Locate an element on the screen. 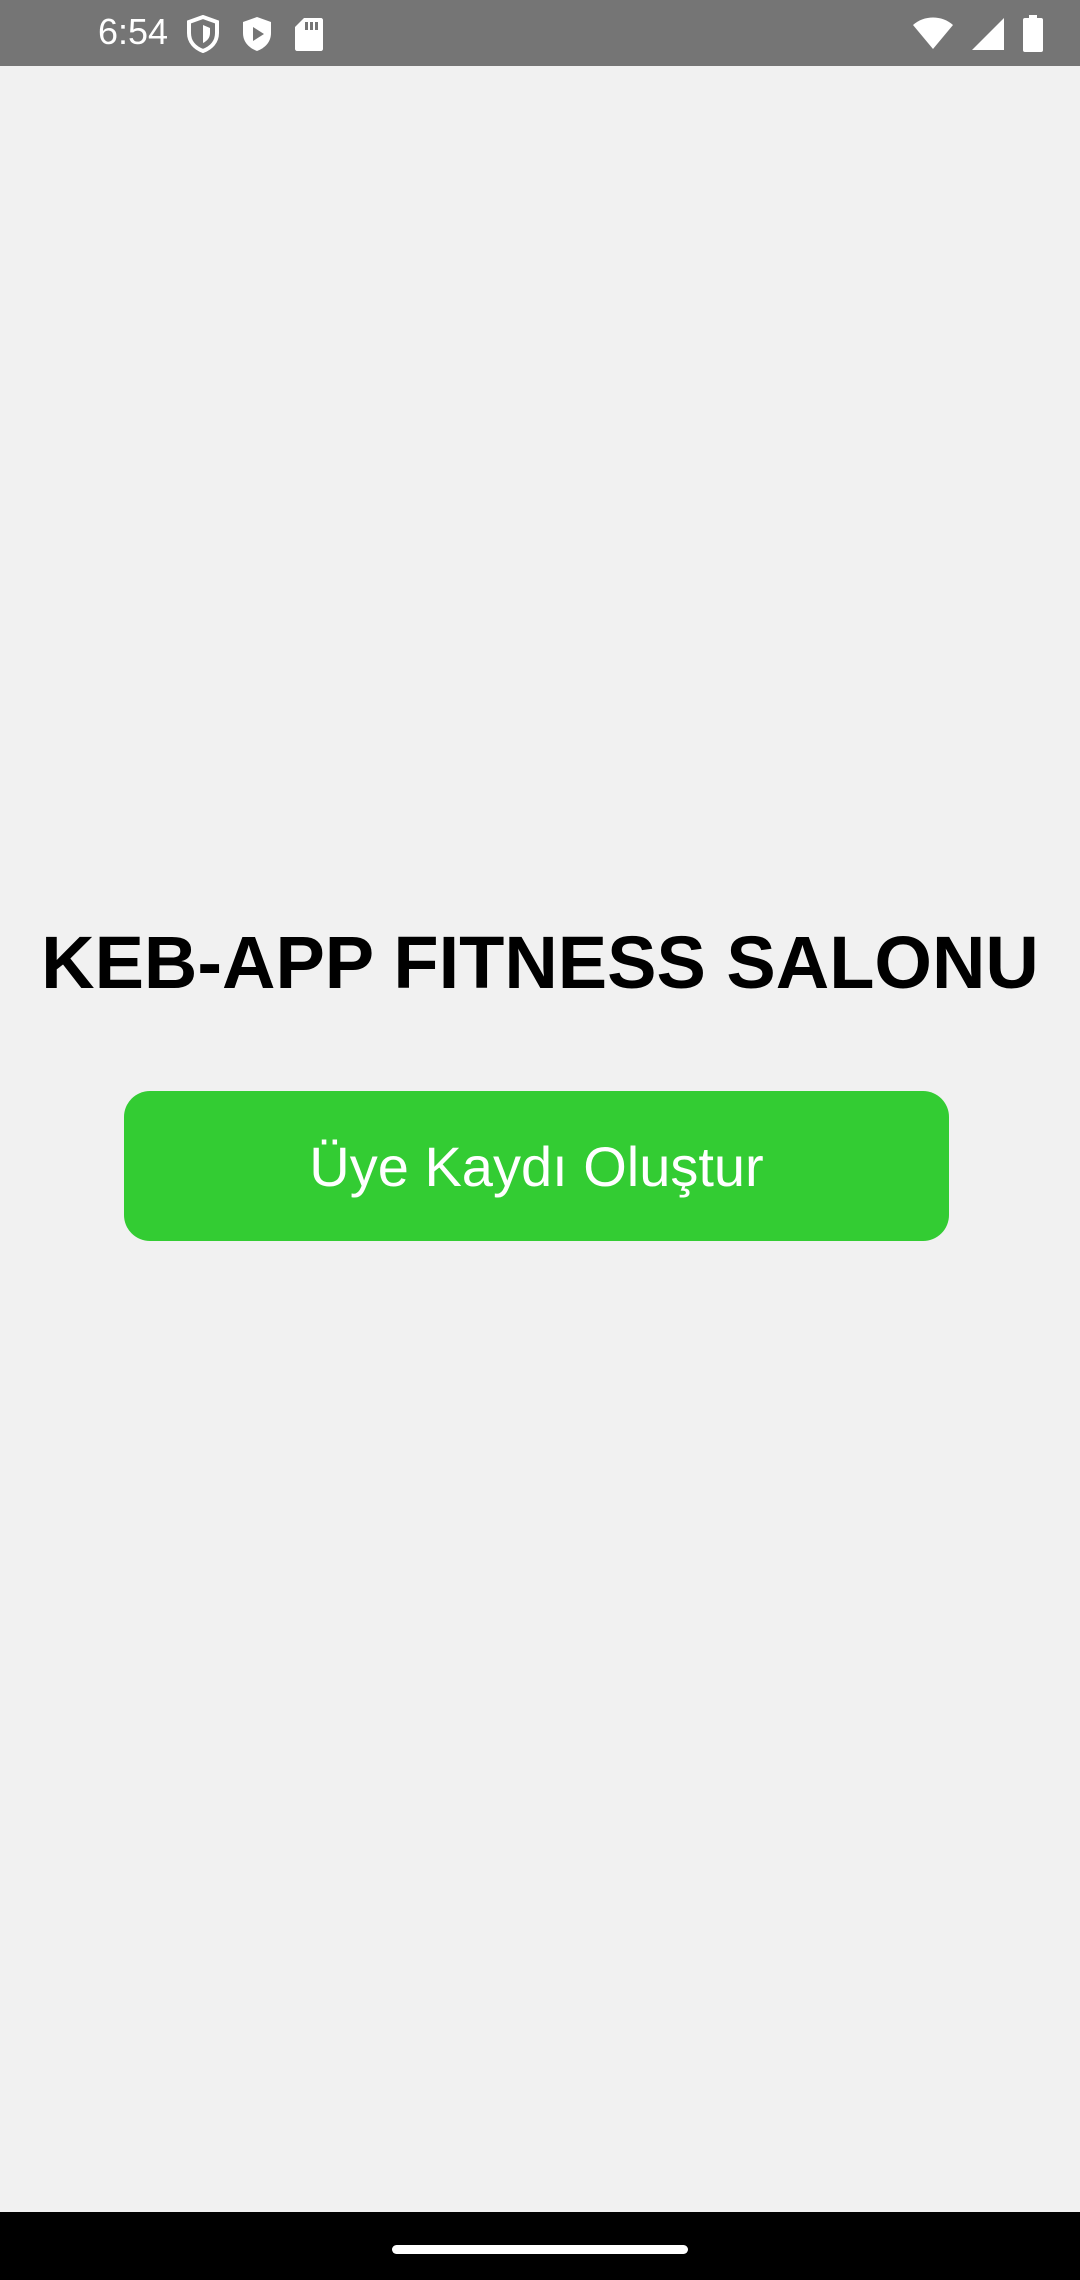  create-member-record-button: Üye Kaydı Oluştur is located at coordinates (536, 1166).